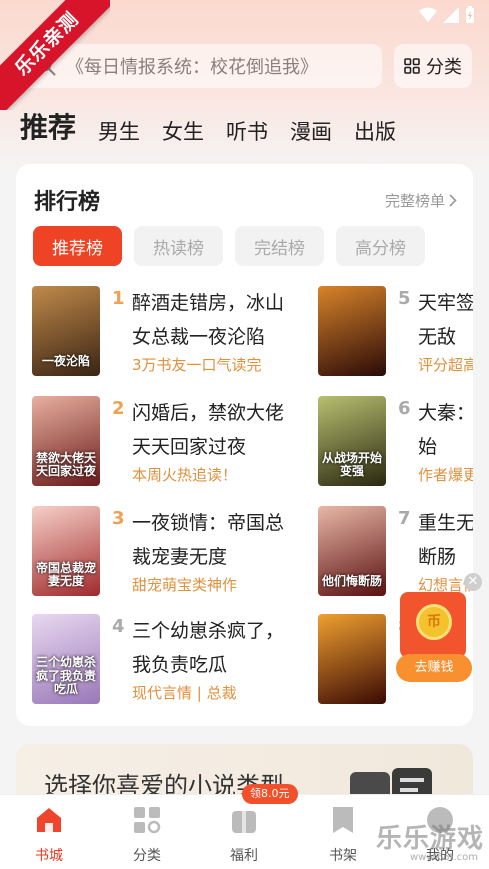 This screenshot has height=869, width=489. What do you see at coordinates (244, 822) in the screenshot?
I see `gift-icon` at bounding box center [244, 822].